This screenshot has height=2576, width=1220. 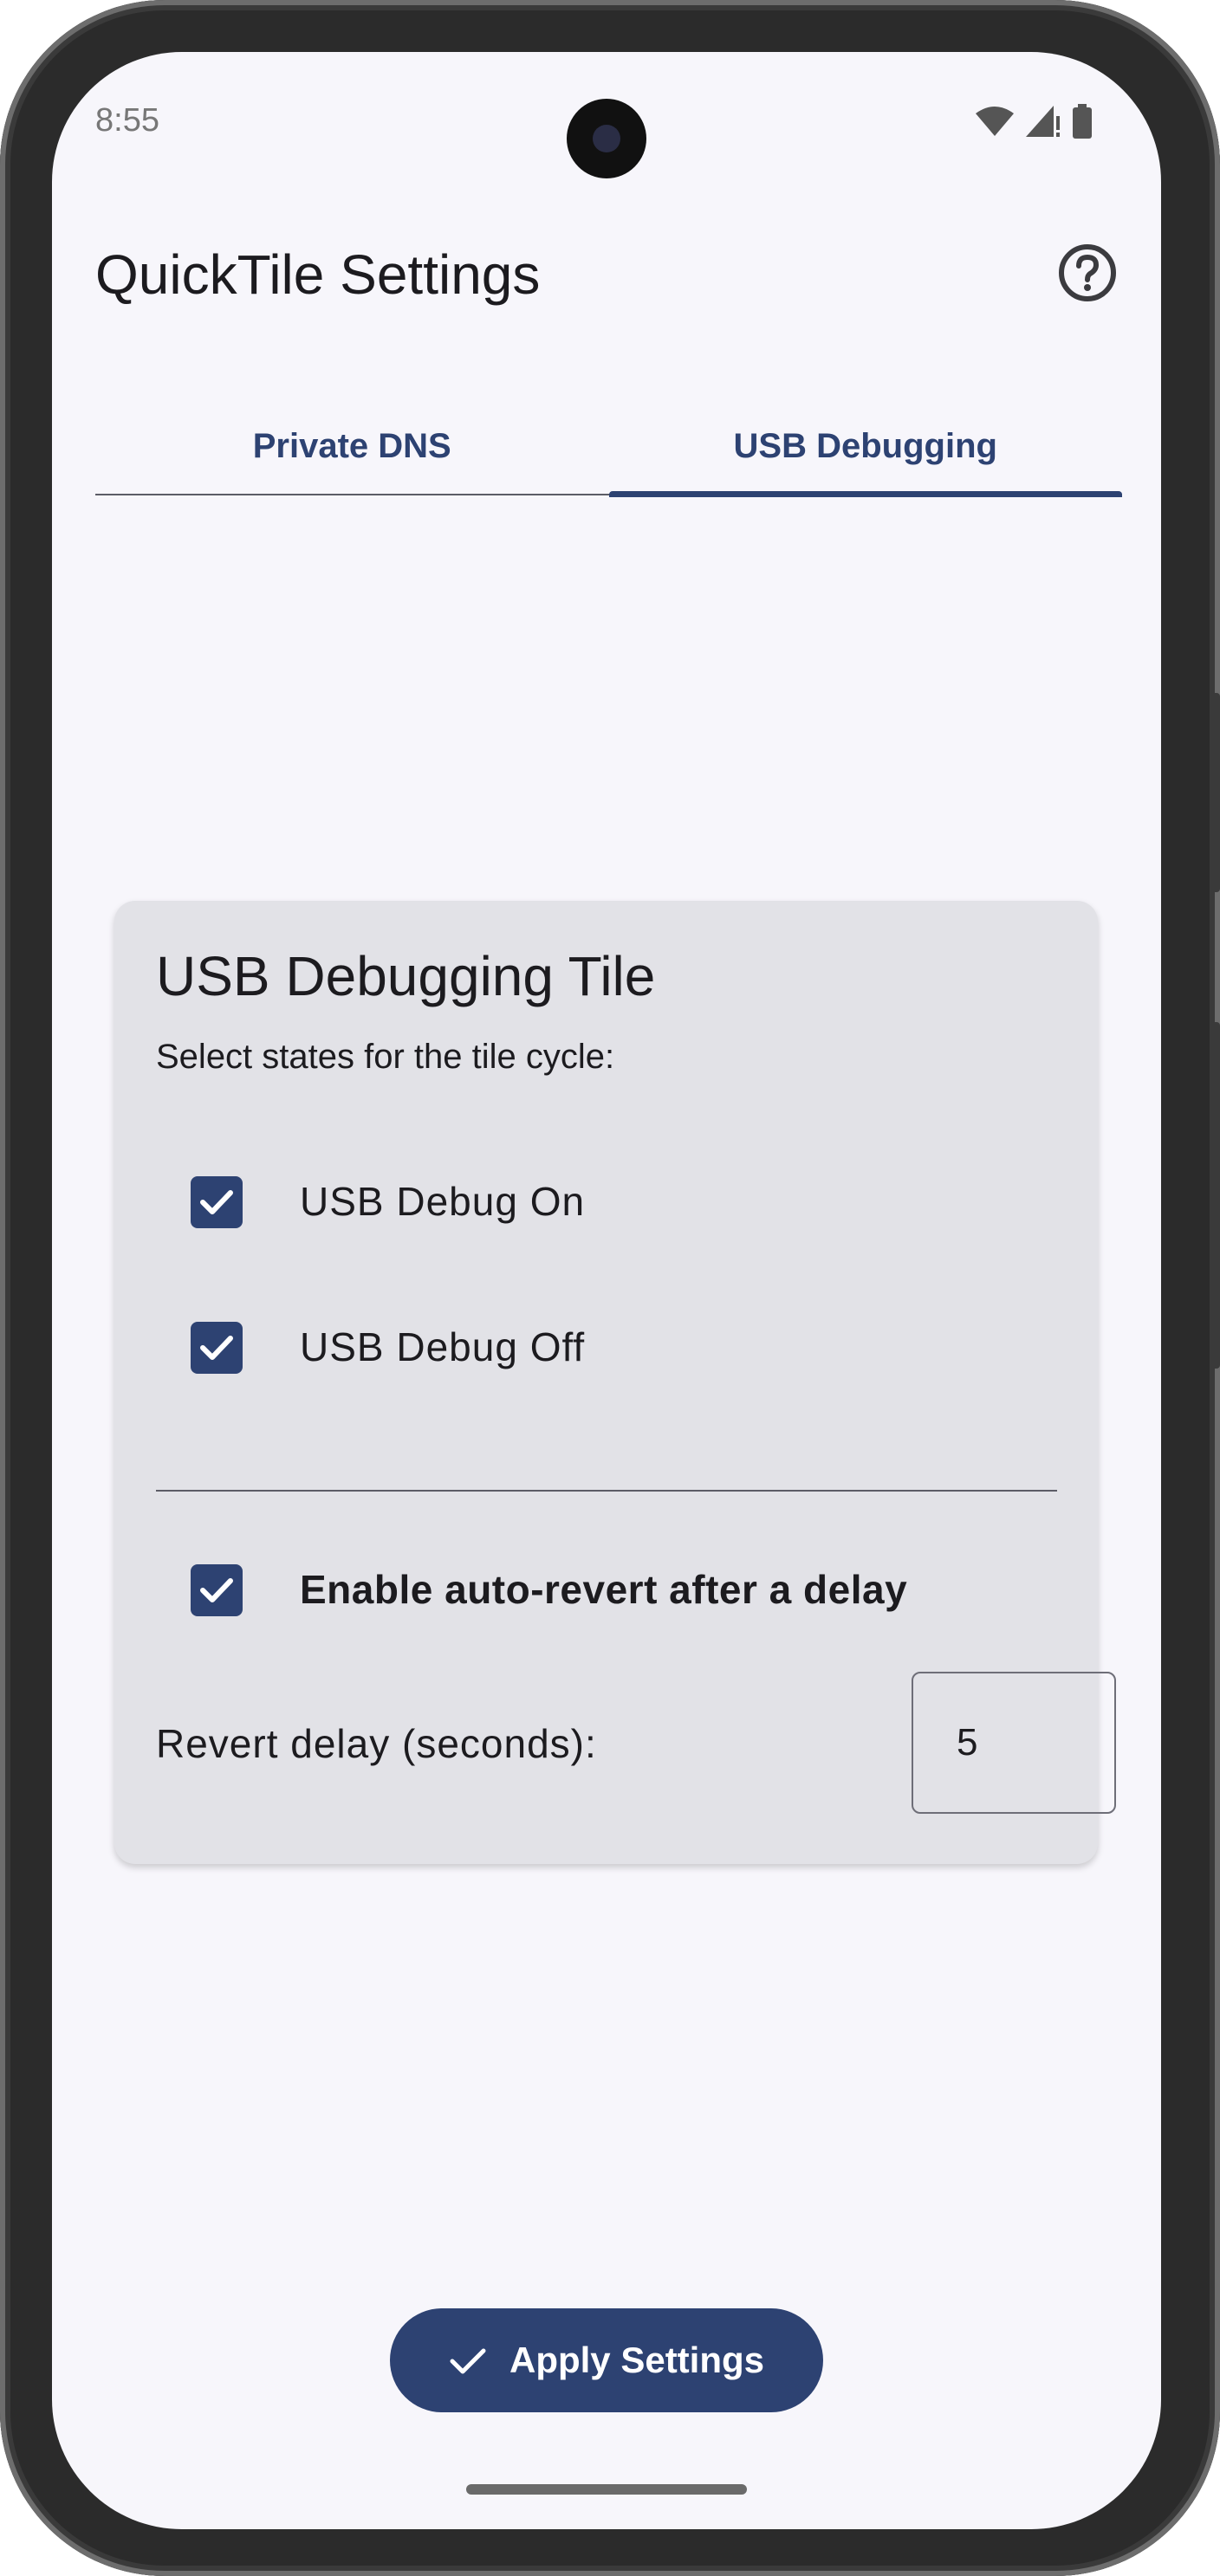 I want to click on auto-revert-checkbox, so click(x=217, y=1590).